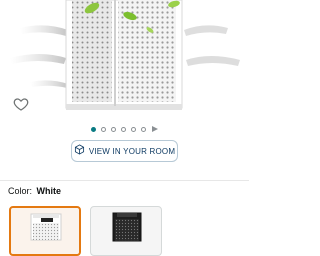  What do you see at coordinates (20, 191) in the screenshot?
I see `color-label: Color:` at bounding box center [20, 191].